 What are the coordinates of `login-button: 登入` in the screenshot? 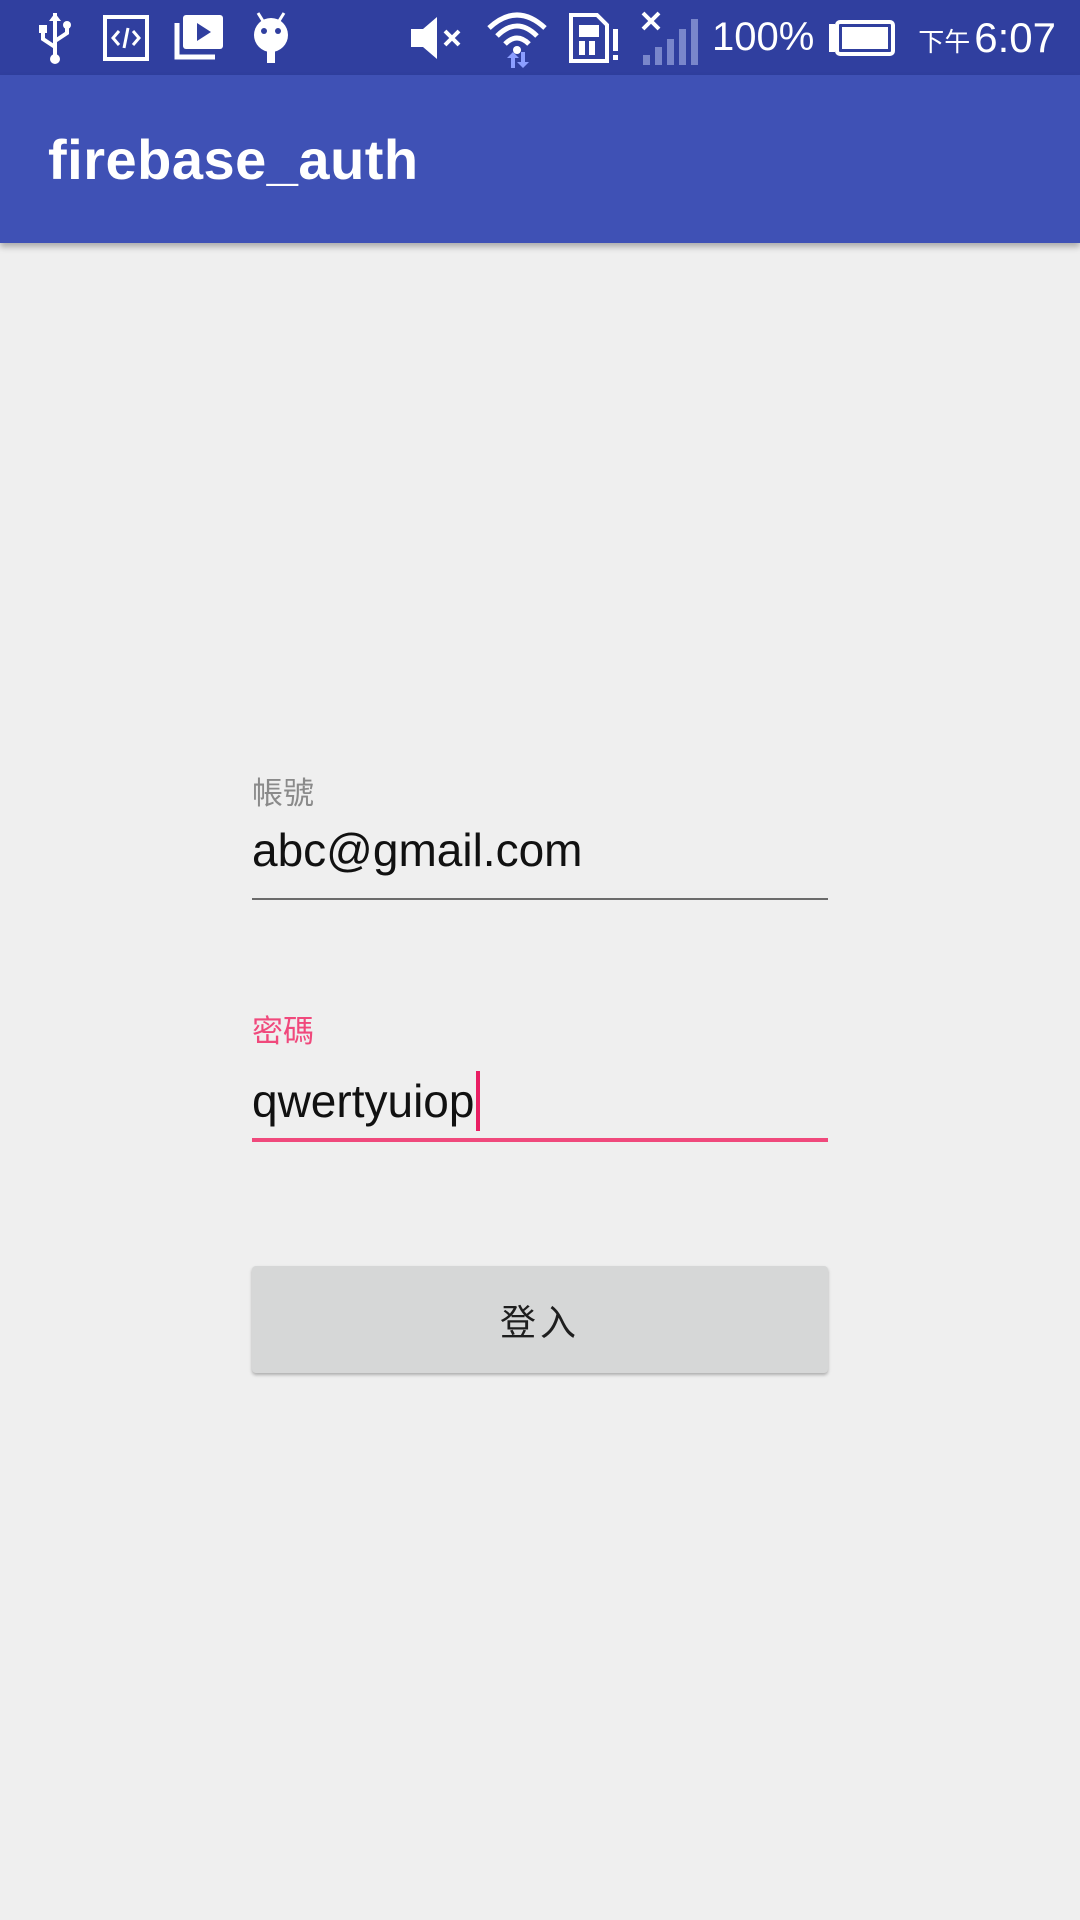 It's located at (540, 1319).